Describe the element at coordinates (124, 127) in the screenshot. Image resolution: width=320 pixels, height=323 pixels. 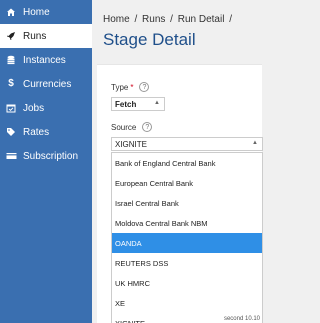
I see `source-label: Source` at that location.